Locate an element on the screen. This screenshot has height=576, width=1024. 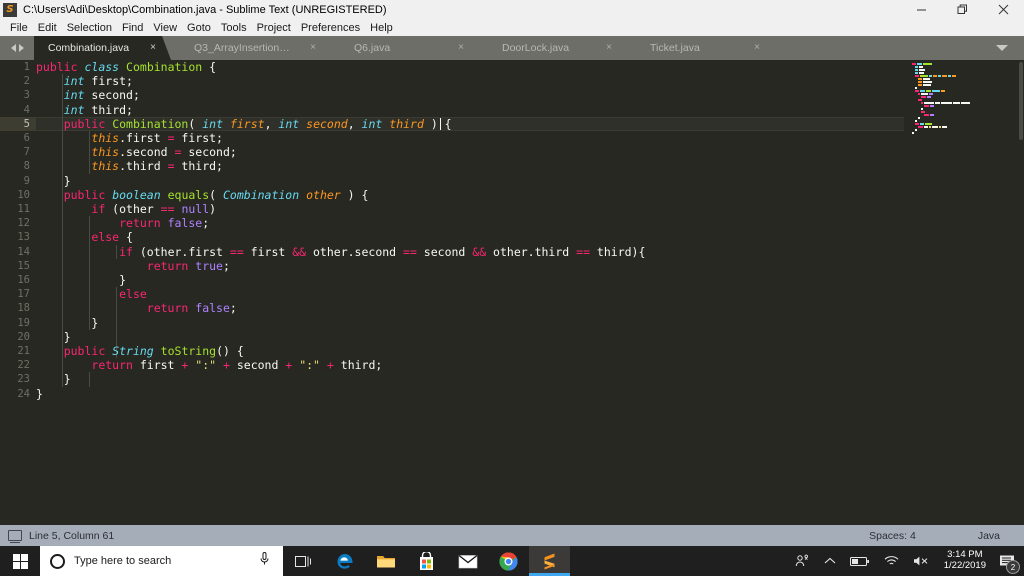
notification-button: 2 is located at coordinates (1009, 561).